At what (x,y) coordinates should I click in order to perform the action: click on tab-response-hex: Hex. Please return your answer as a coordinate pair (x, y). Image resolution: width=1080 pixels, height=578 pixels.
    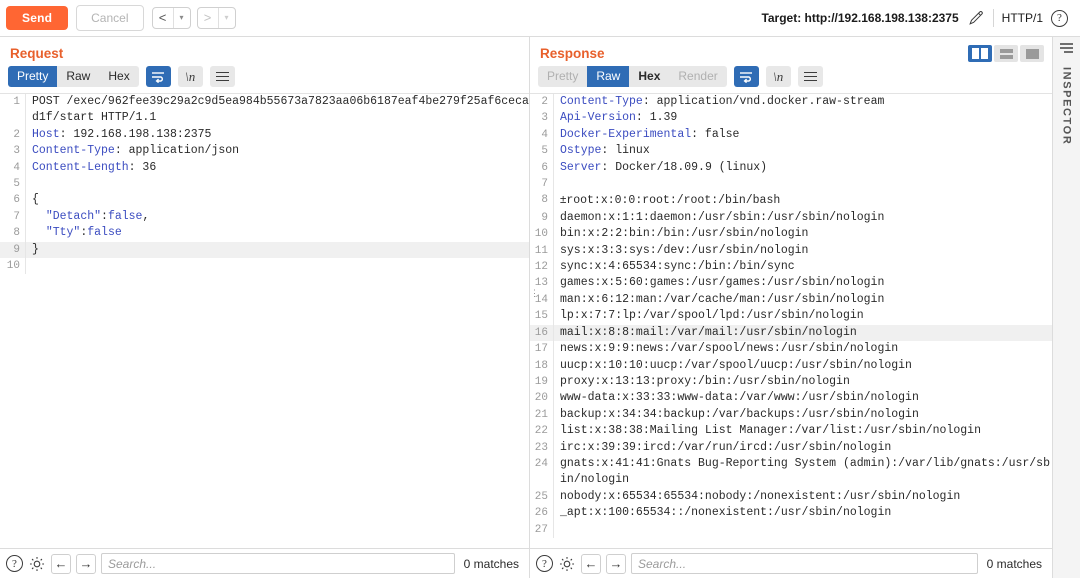
    Looking at the image, I should click on (649, 76).